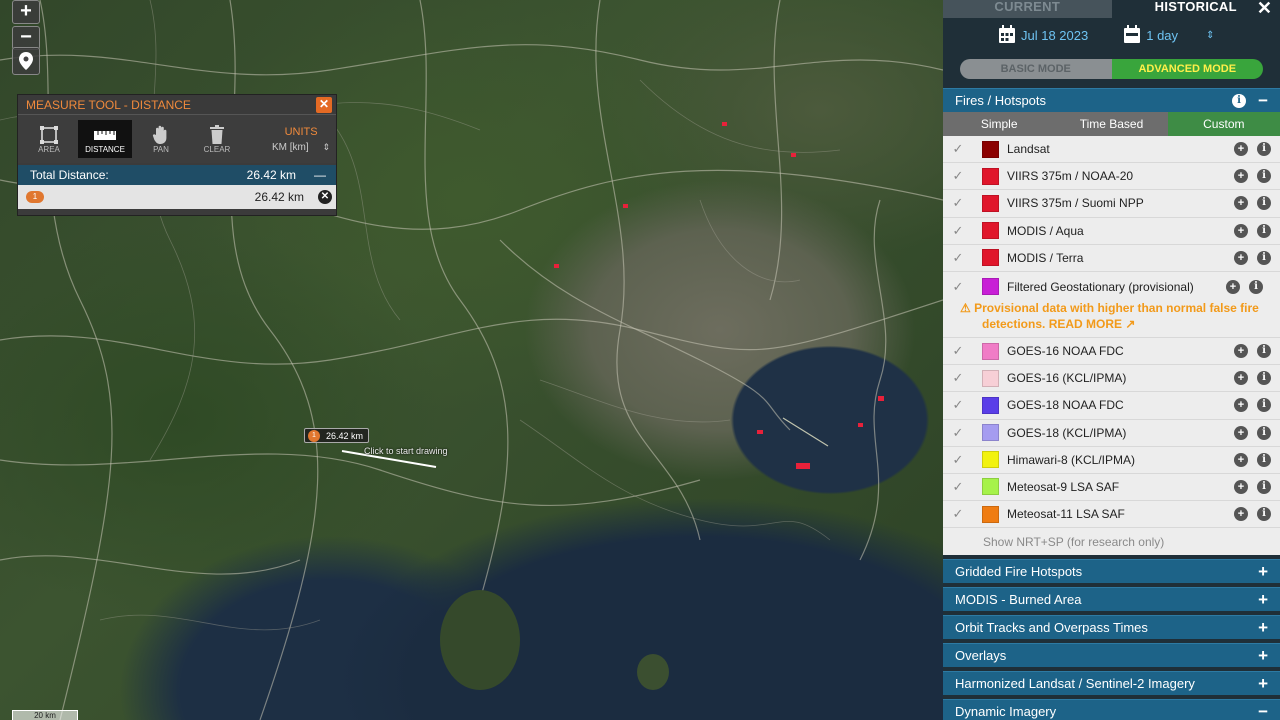  I want to click on layer-row: ✓ VIIRS 375m / NOAA-20 + i, so click(1111, 177).